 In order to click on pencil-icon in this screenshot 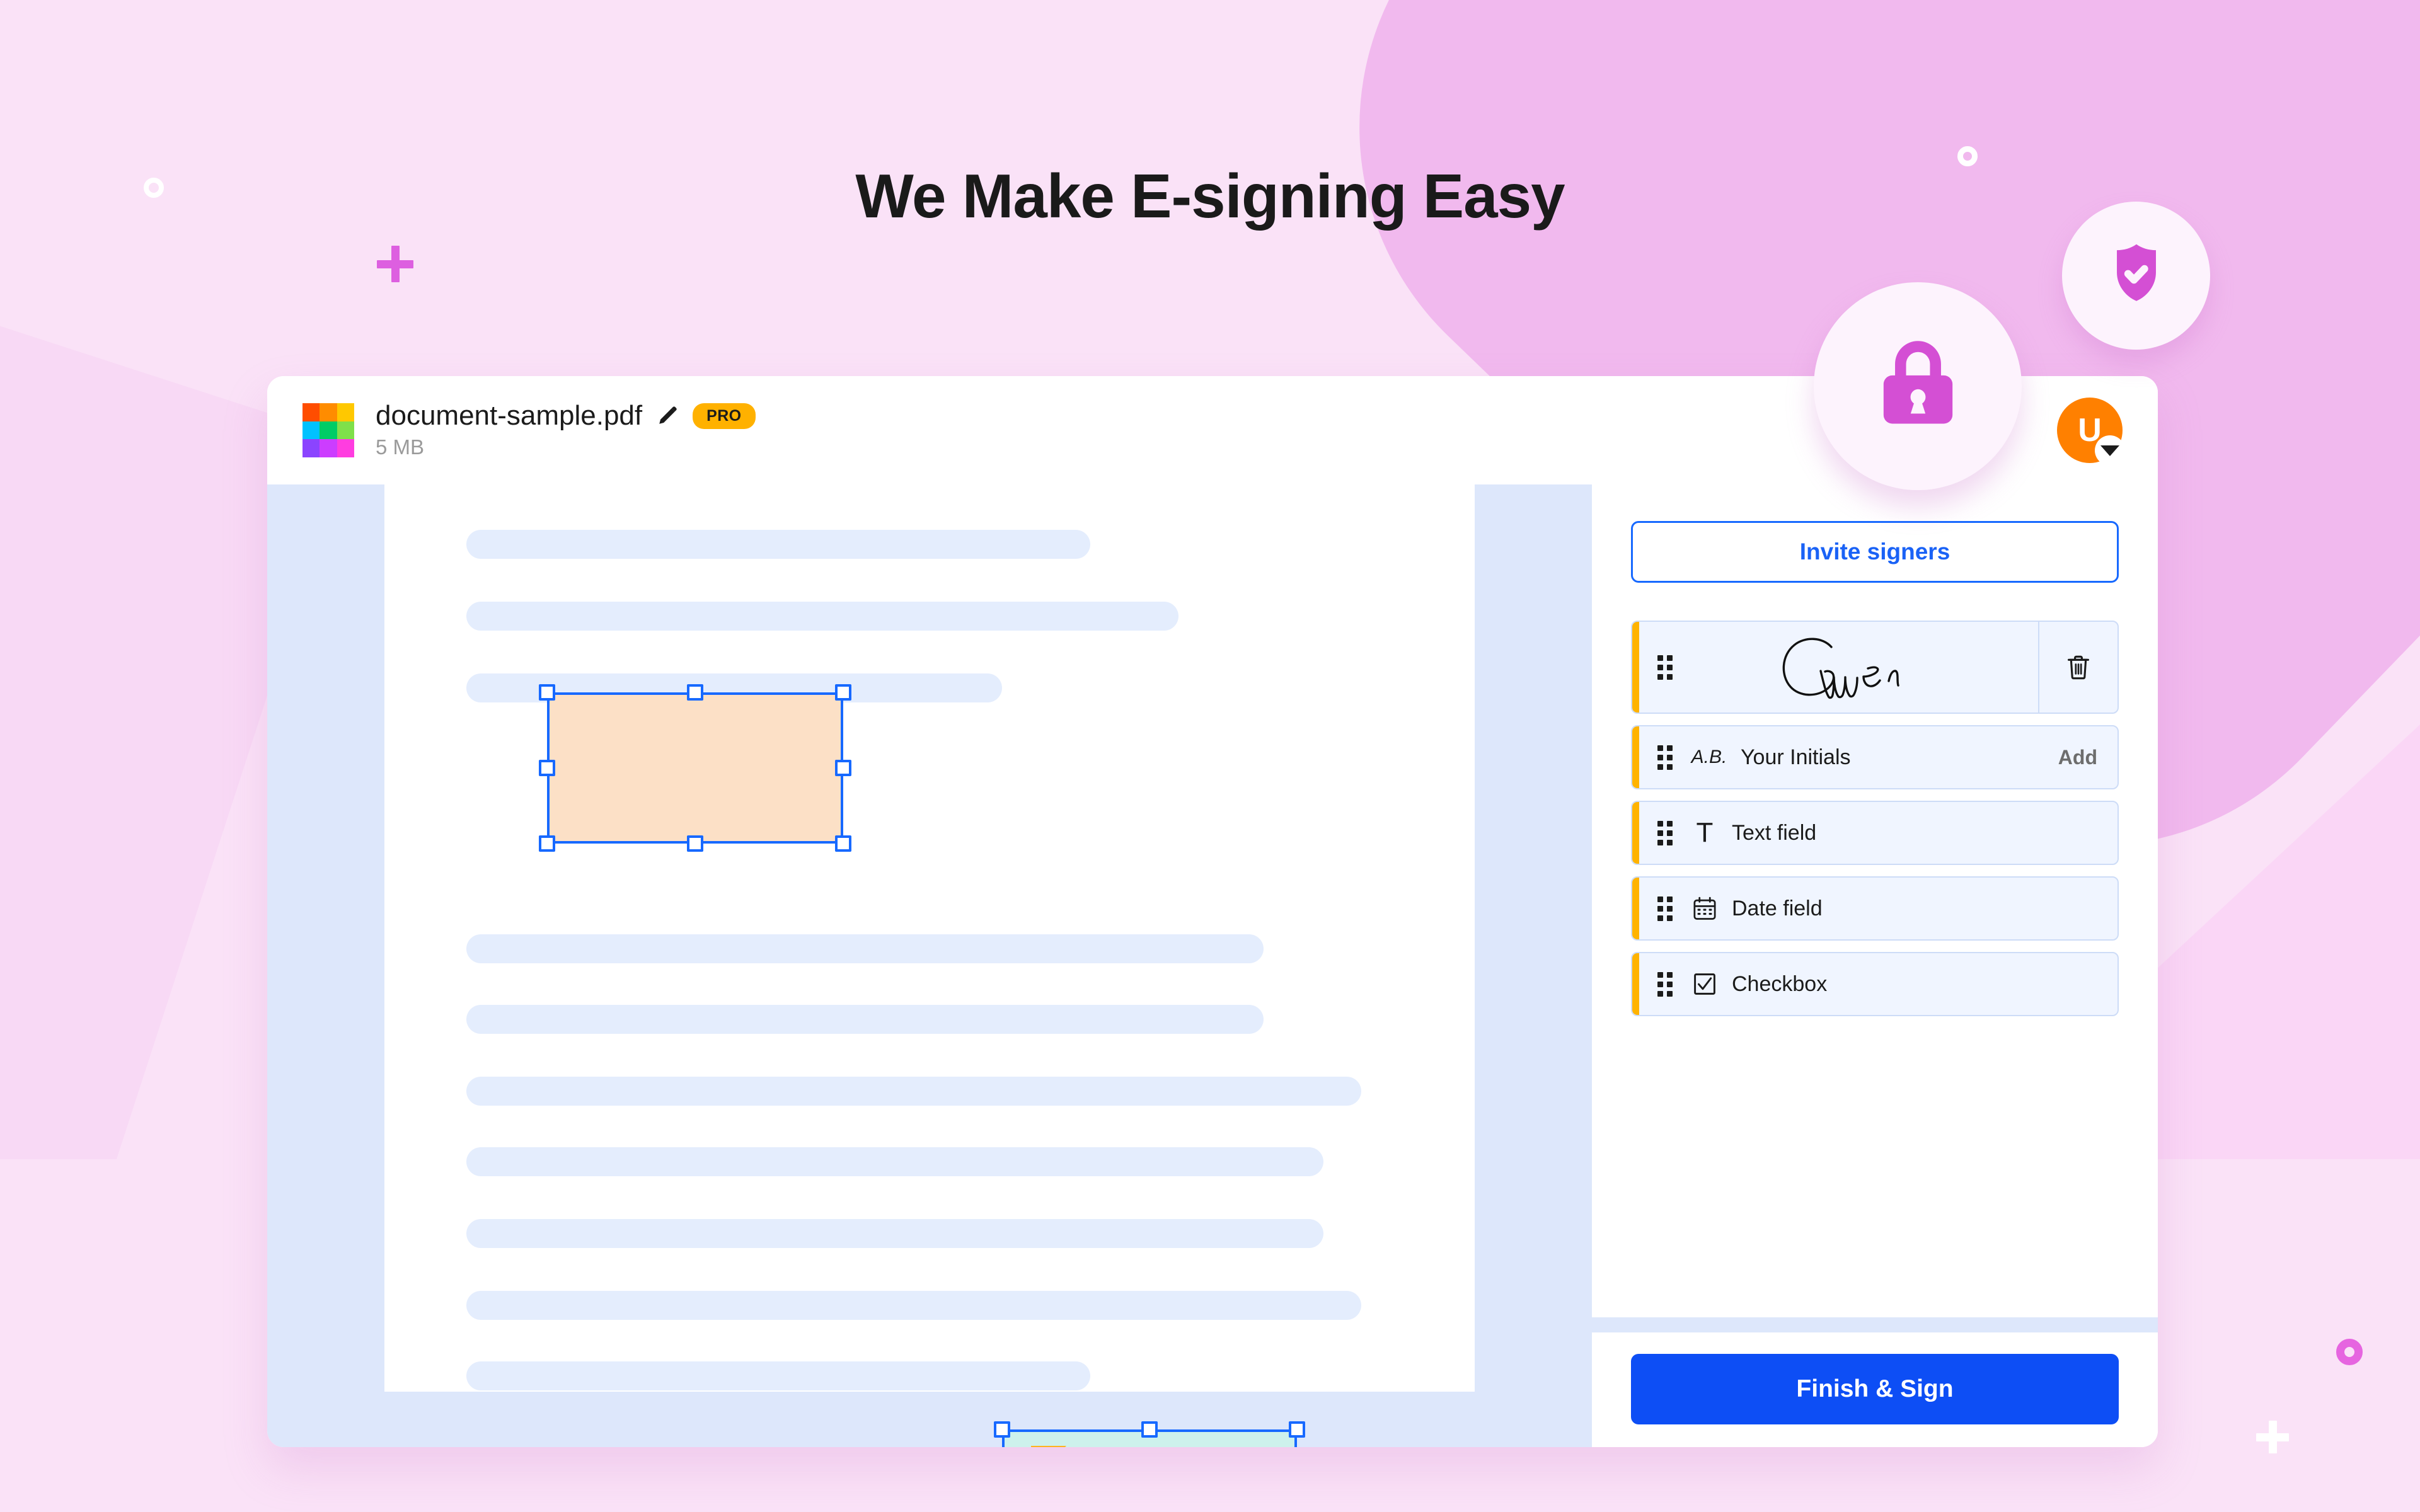, I will do `click(668, 415)`.